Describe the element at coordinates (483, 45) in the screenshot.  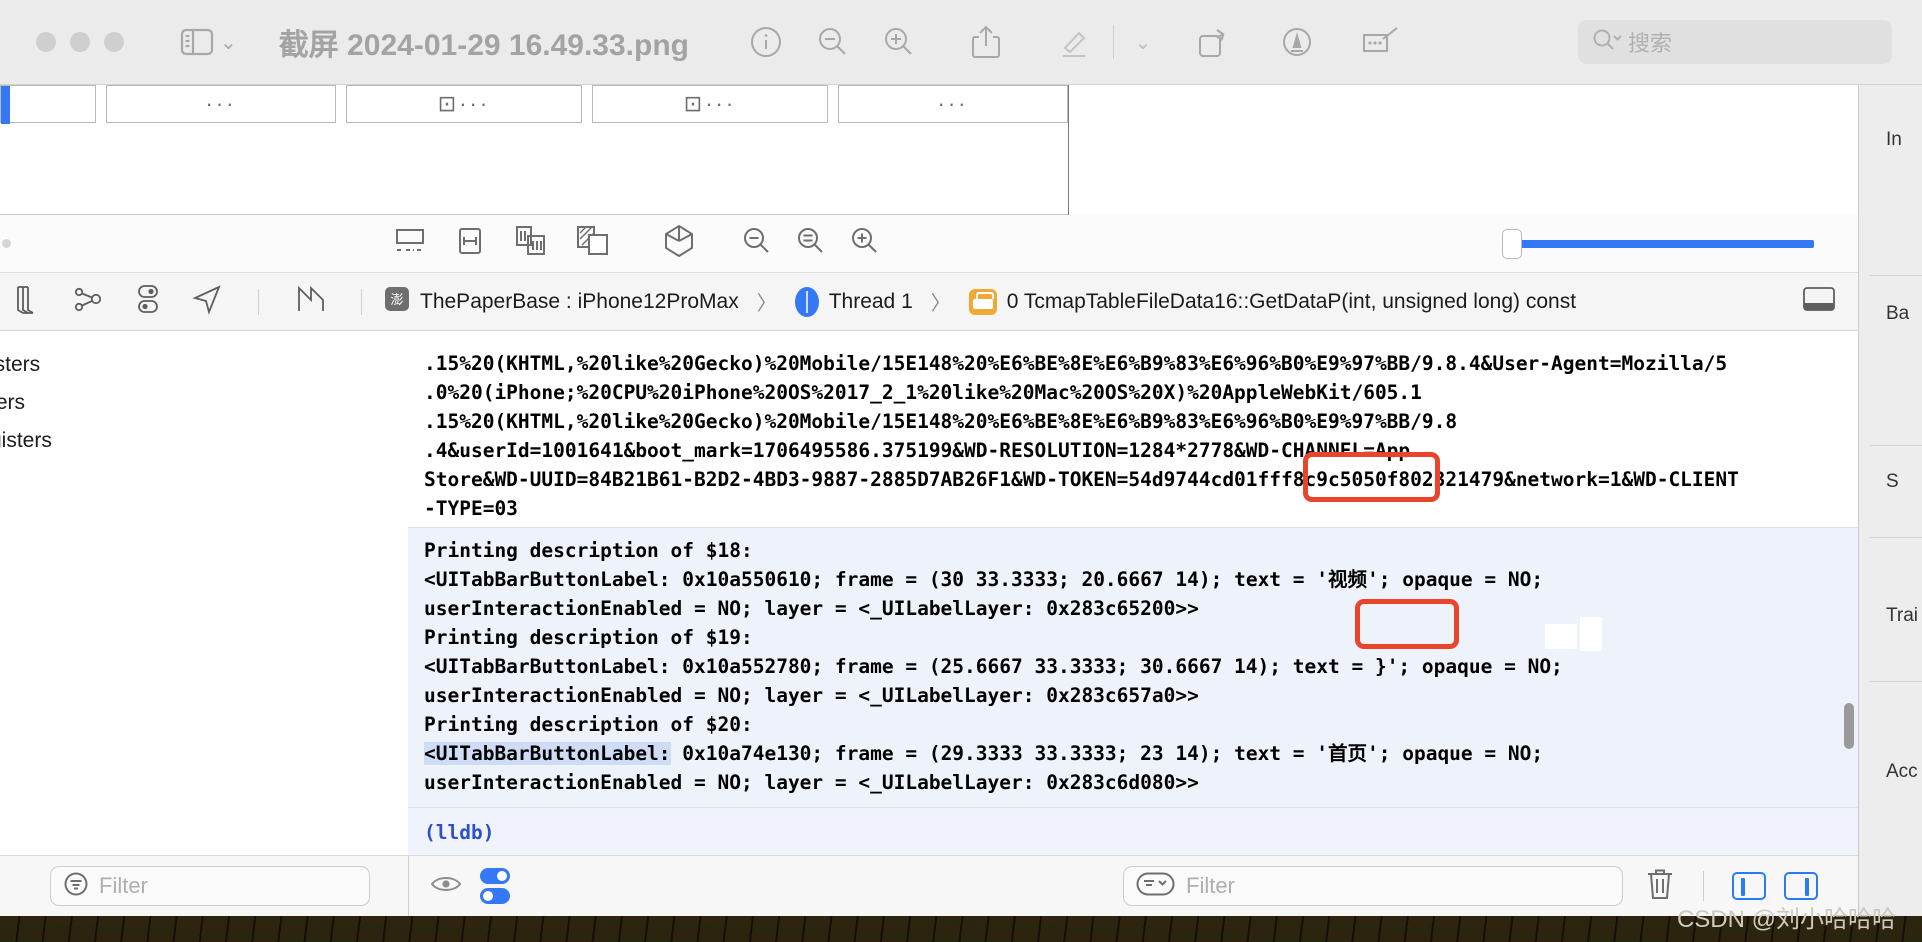
I see `window-title: 截屏 2024-01-29 16.49.33.png` at that location.